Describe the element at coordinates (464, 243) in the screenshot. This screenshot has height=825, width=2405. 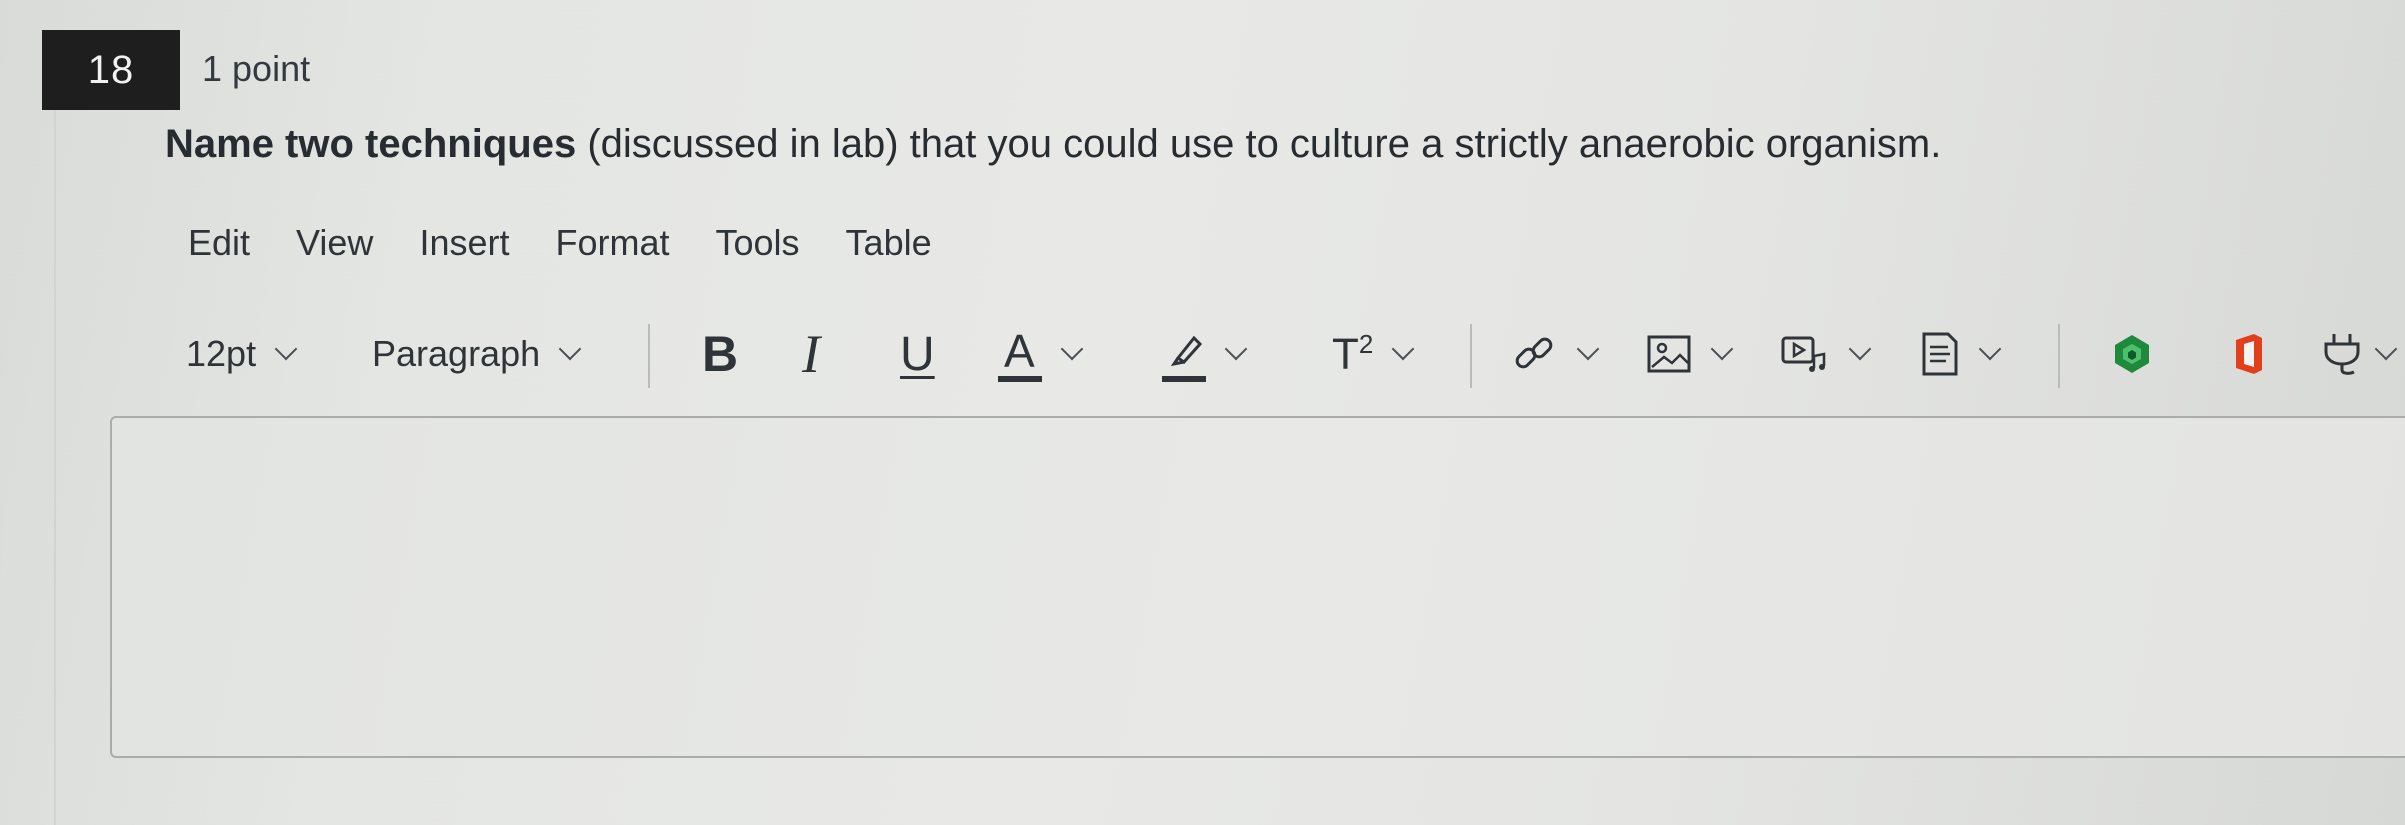
I see `menu-insert: Insert` at that location.